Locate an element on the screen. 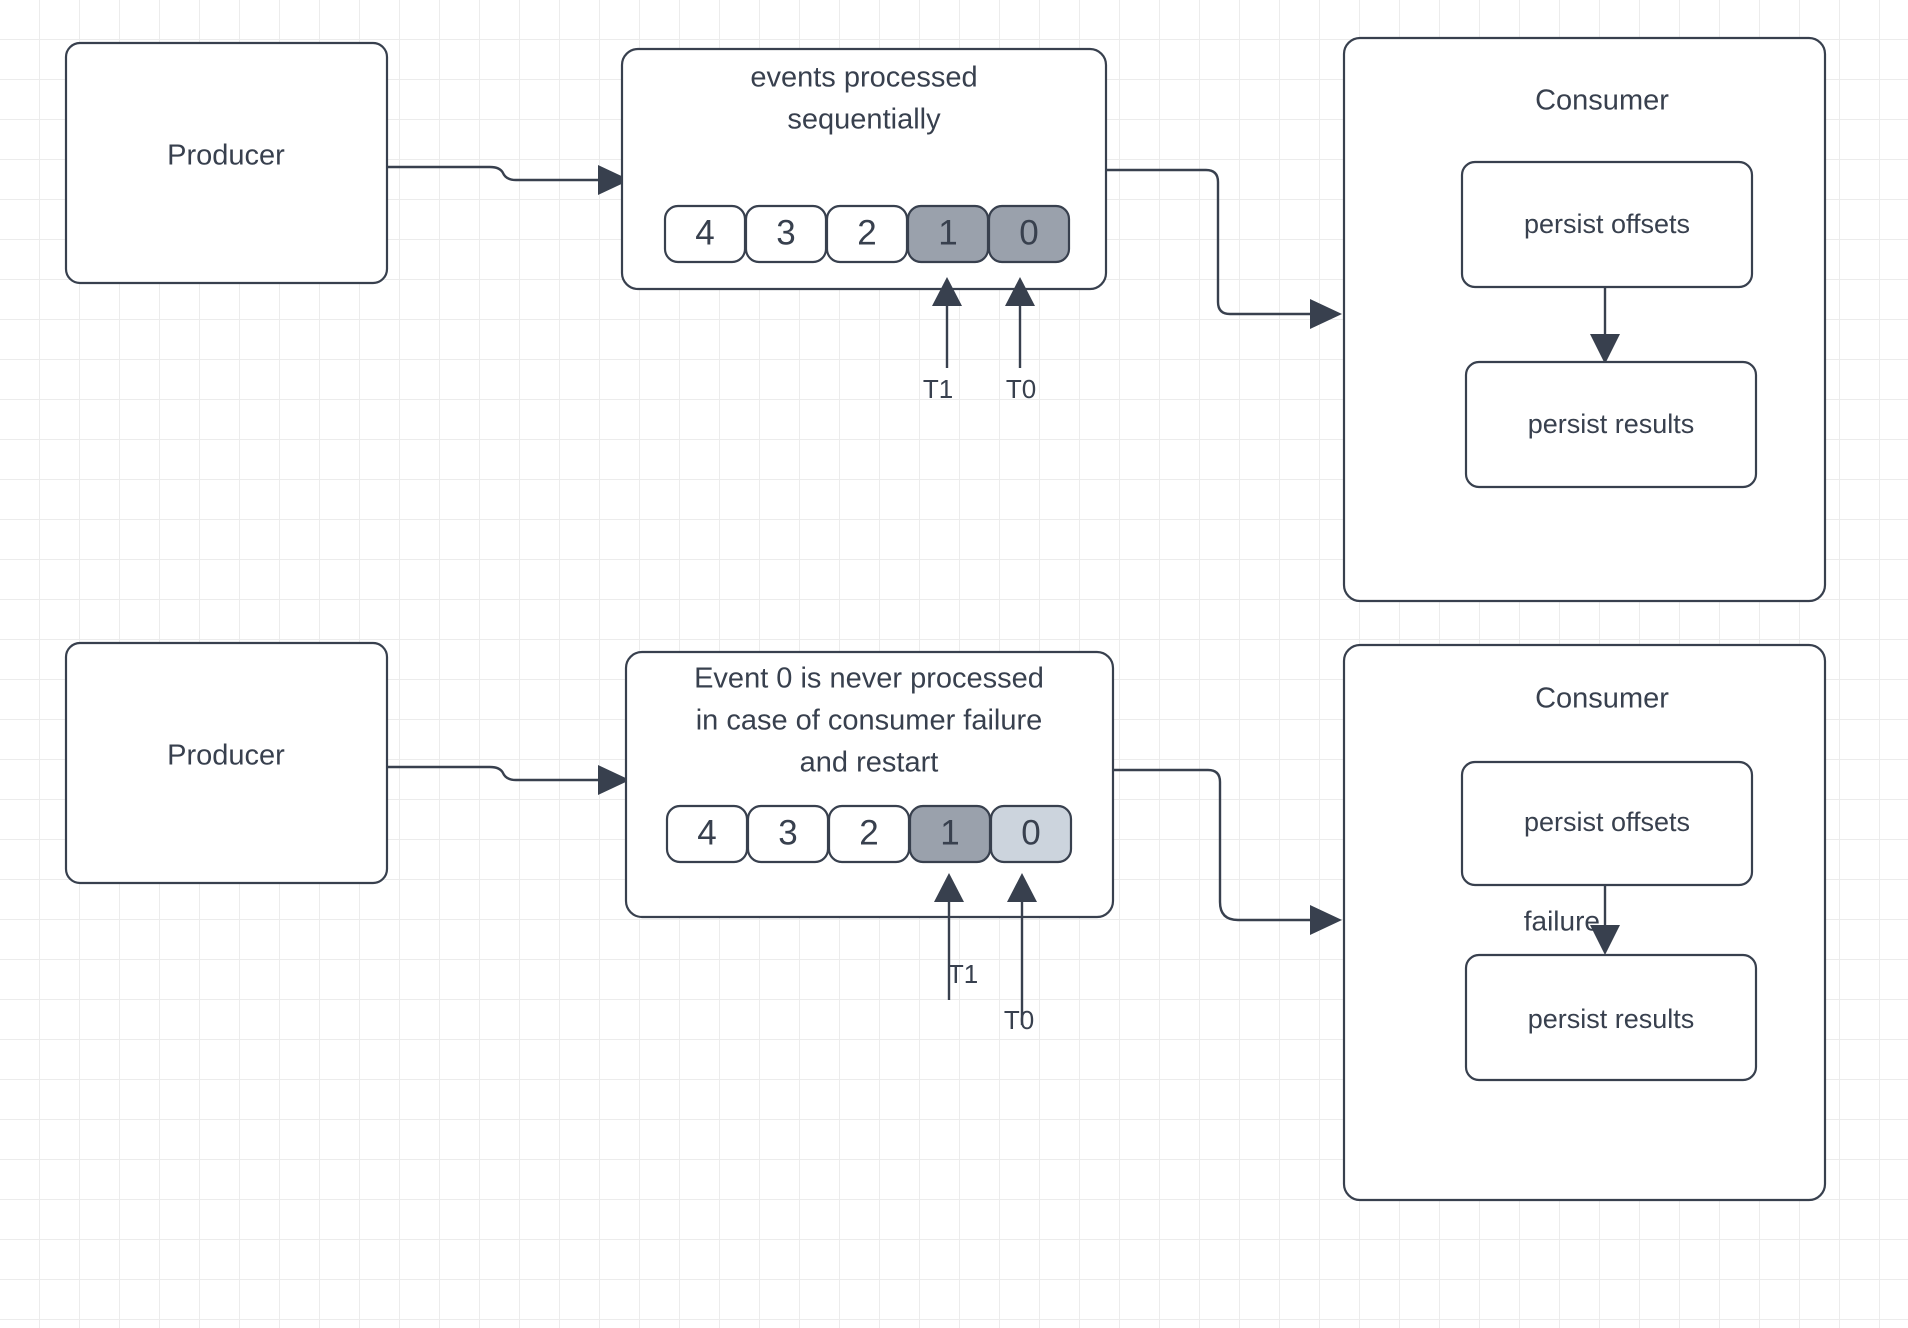 The image size is (1908, 1328). tick-label: T1 is located at coordinates (963, 974).